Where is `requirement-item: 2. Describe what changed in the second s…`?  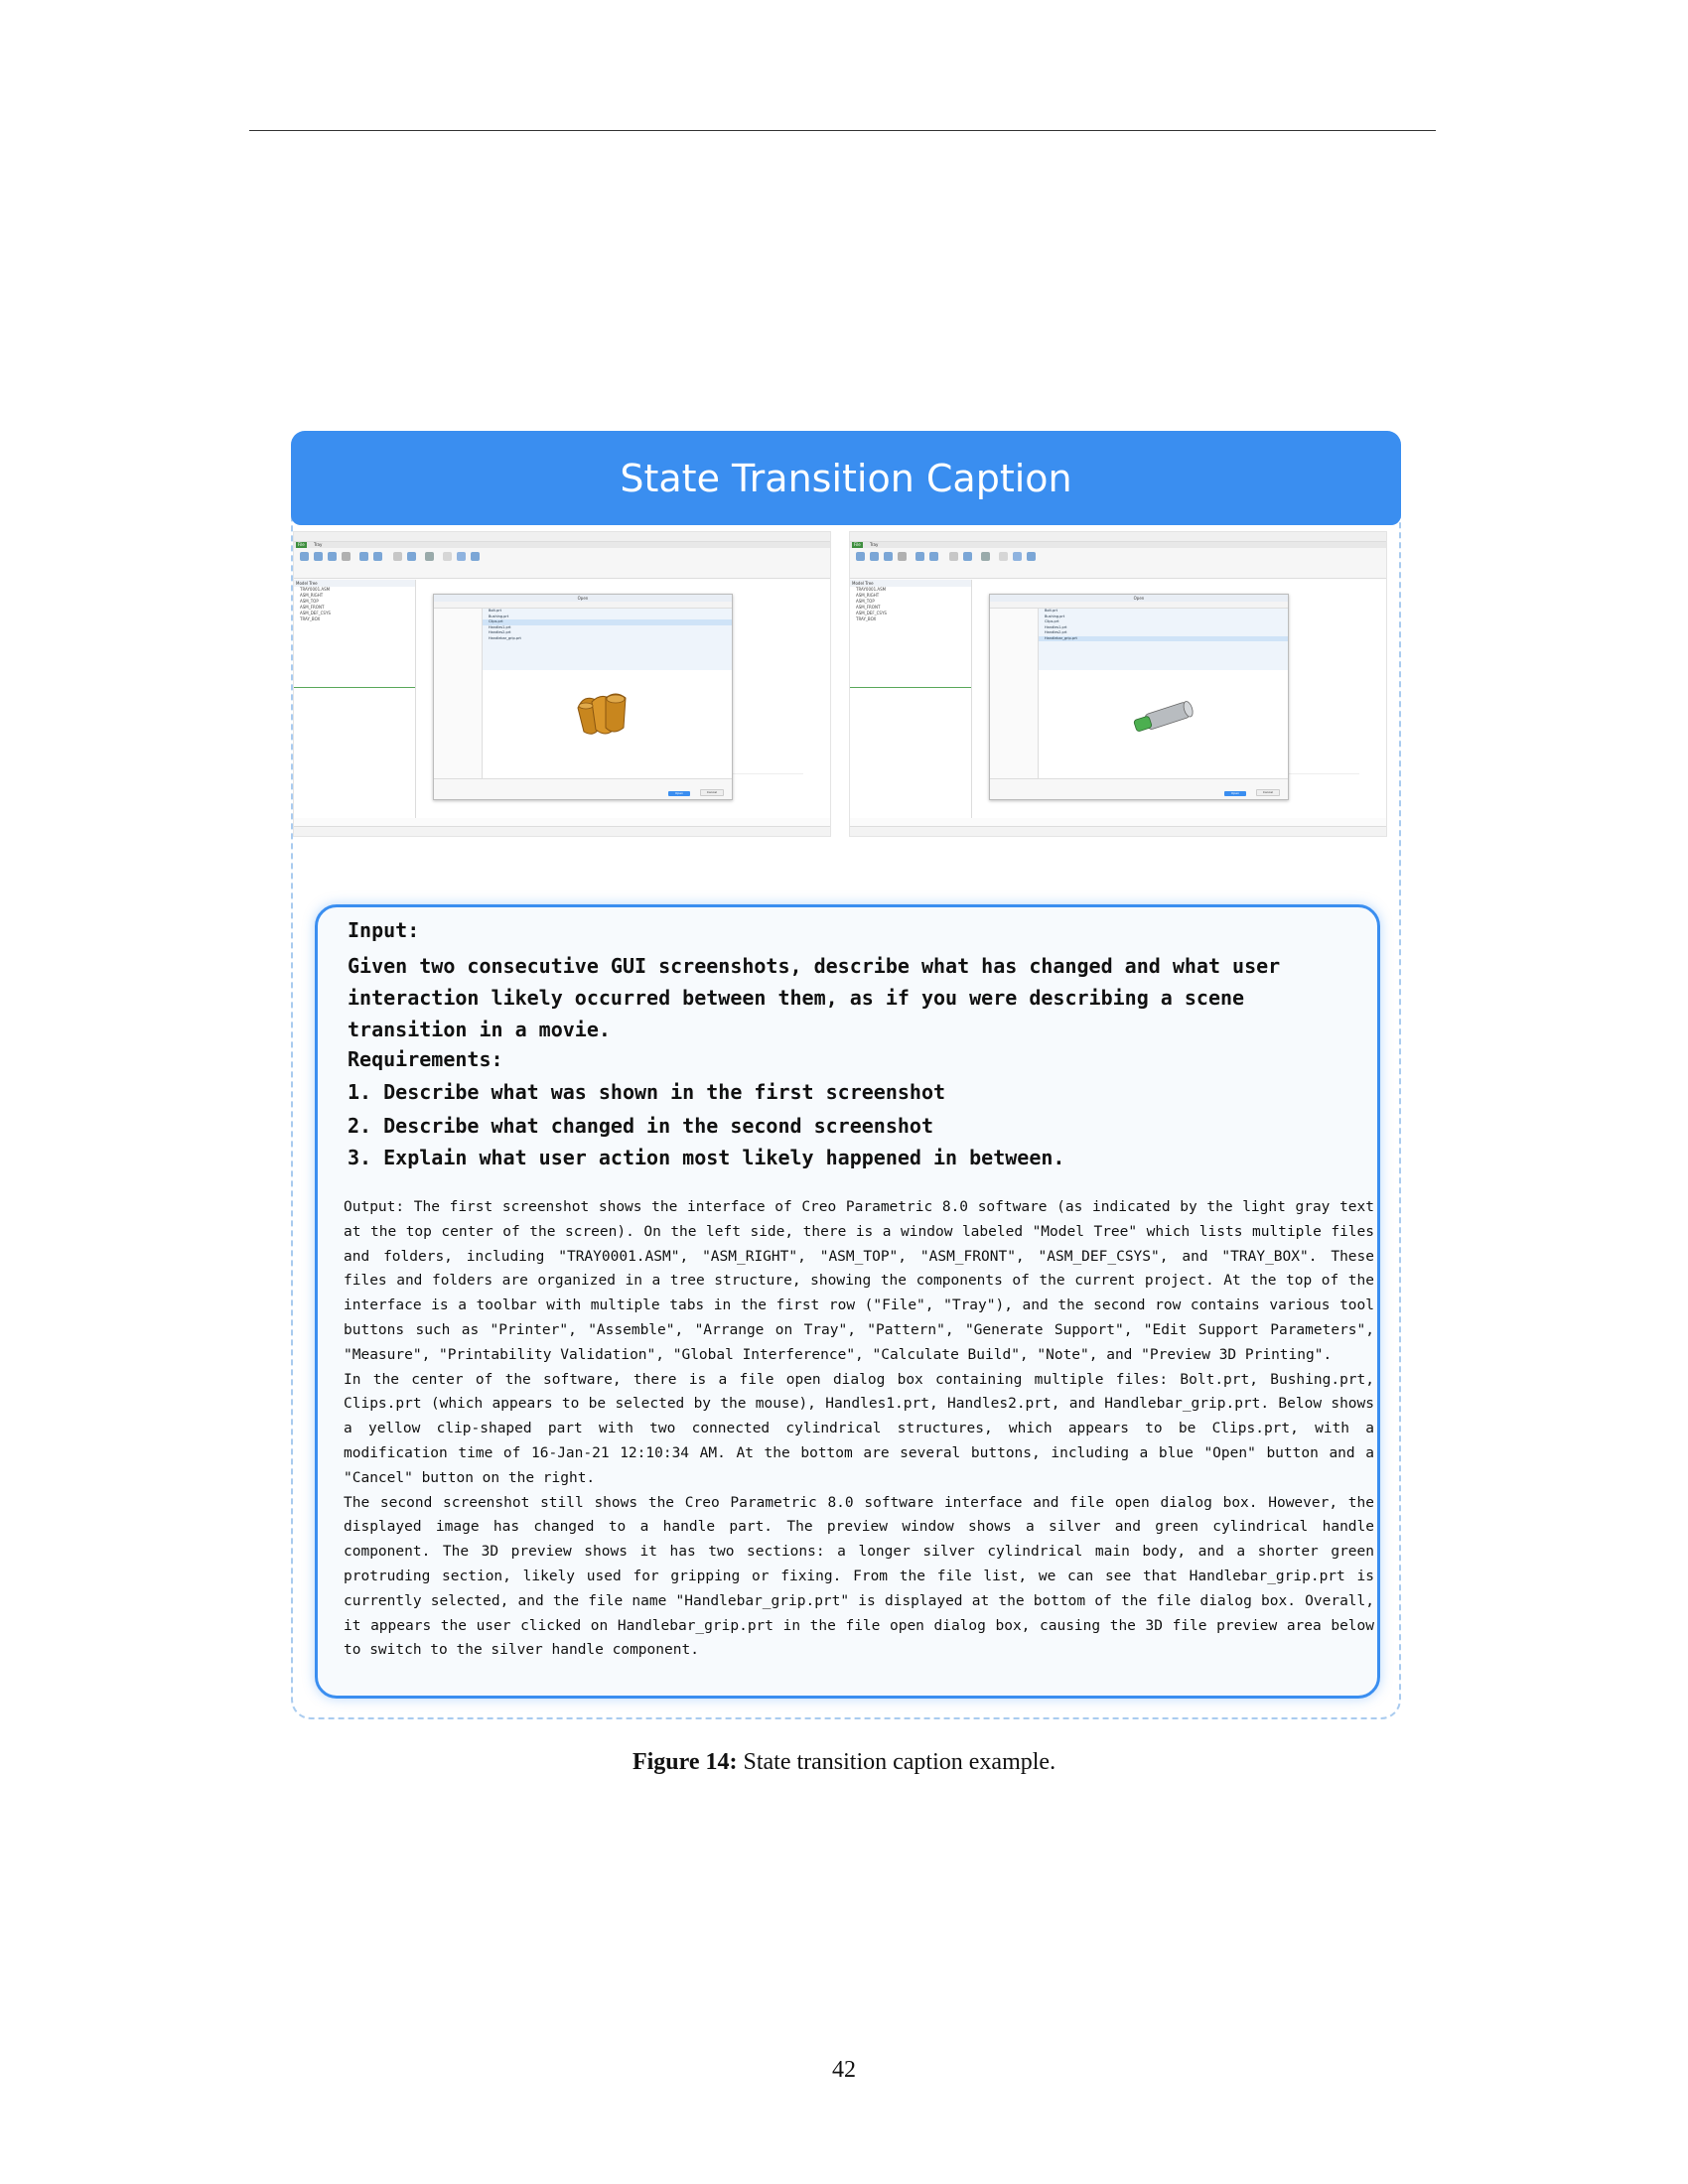
requirement-item: 2. Describe what changed in the second s… is located at coordinates (641, 1126).